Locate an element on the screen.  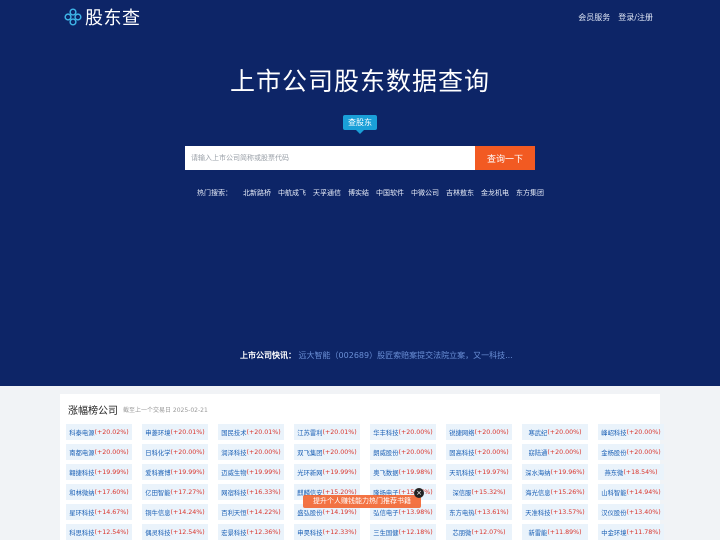
member-service-link: 会员服务 is located at coordinates (594, 17).